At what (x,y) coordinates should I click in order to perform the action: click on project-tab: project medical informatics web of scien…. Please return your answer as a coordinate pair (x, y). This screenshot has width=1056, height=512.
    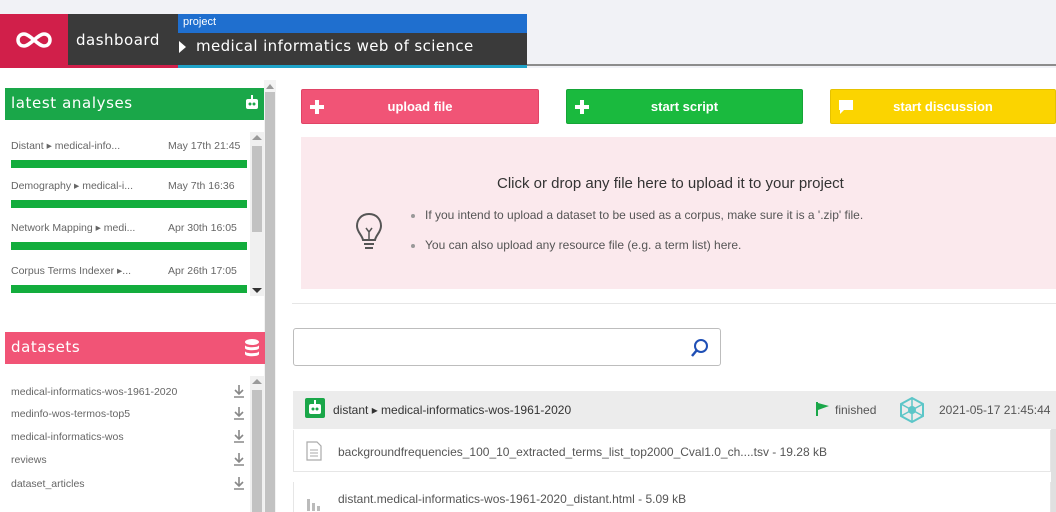
    Looking at the image, I should click on (352, 41).